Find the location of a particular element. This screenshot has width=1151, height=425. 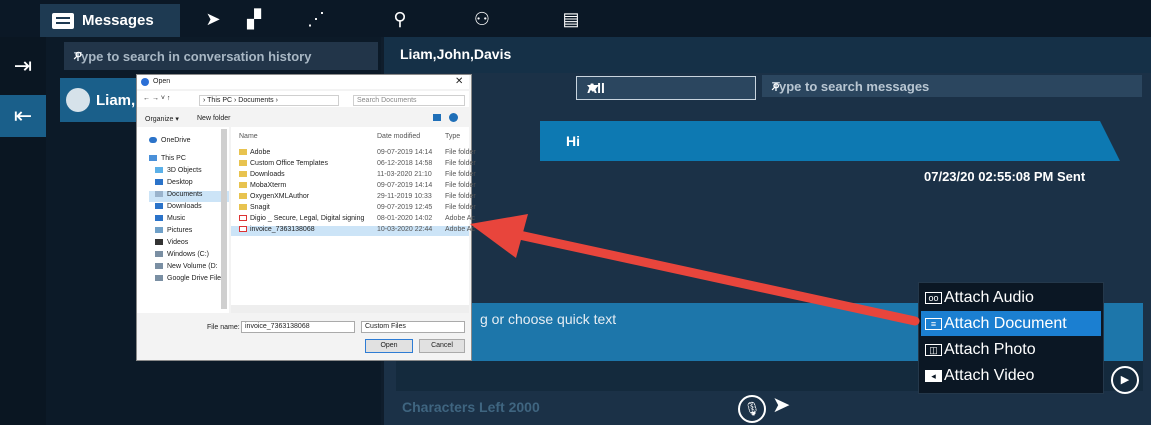

file-list-header: Name Date modified Type is located at coordinates (350, 138).